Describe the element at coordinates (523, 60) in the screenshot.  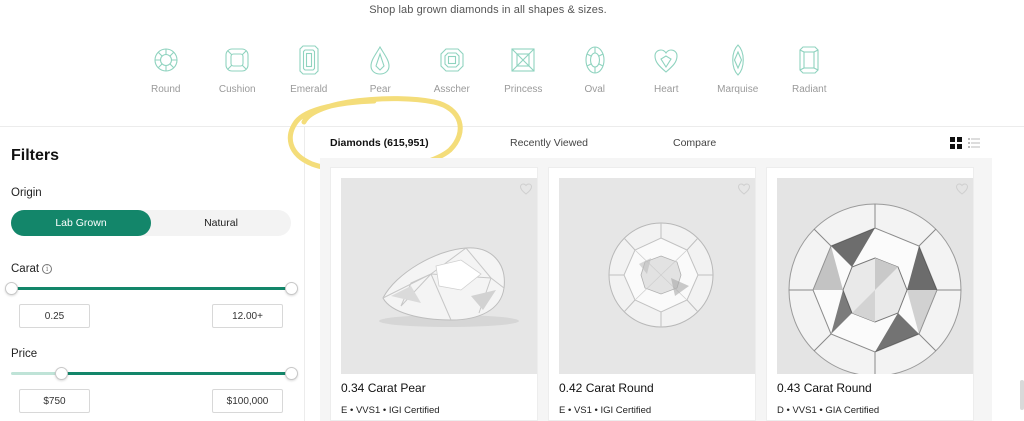
I see `princess-shape-icon` at that location.